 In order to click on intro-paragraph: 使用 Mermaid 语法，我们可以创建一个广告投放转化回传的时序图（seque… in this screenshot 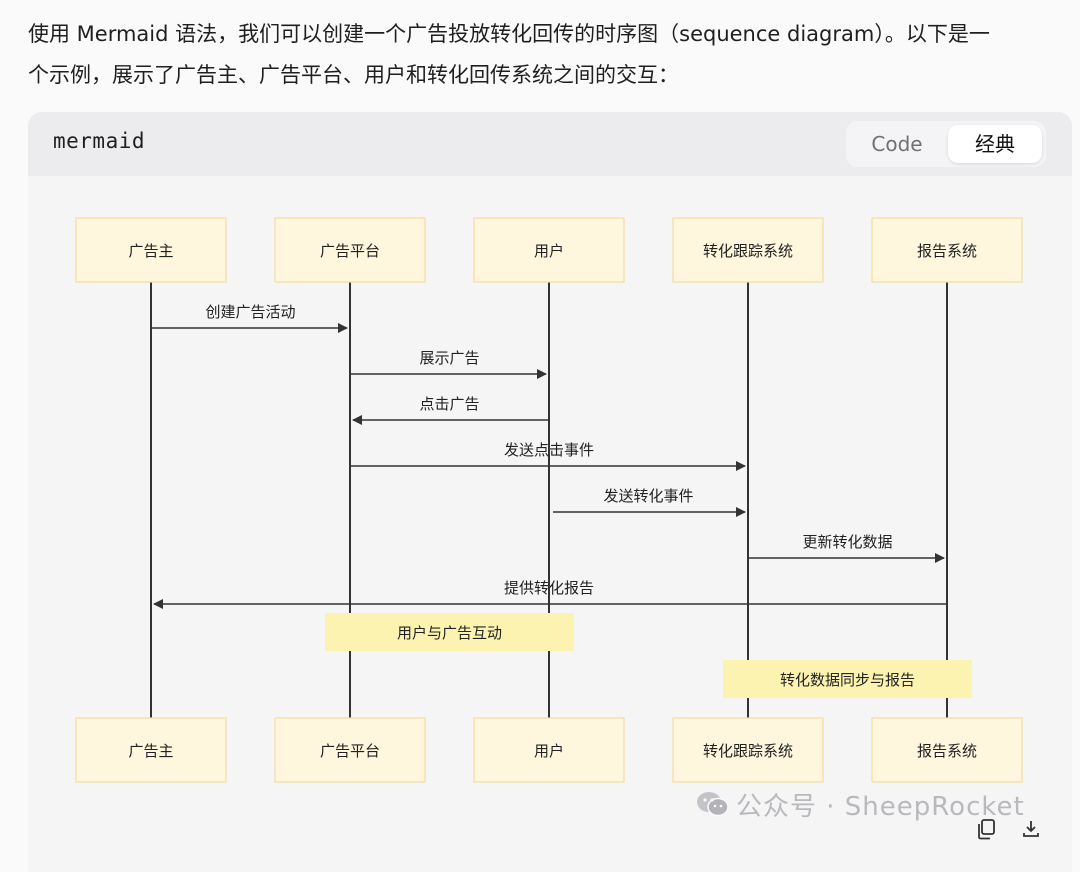, I will do `click(548, 55)`.